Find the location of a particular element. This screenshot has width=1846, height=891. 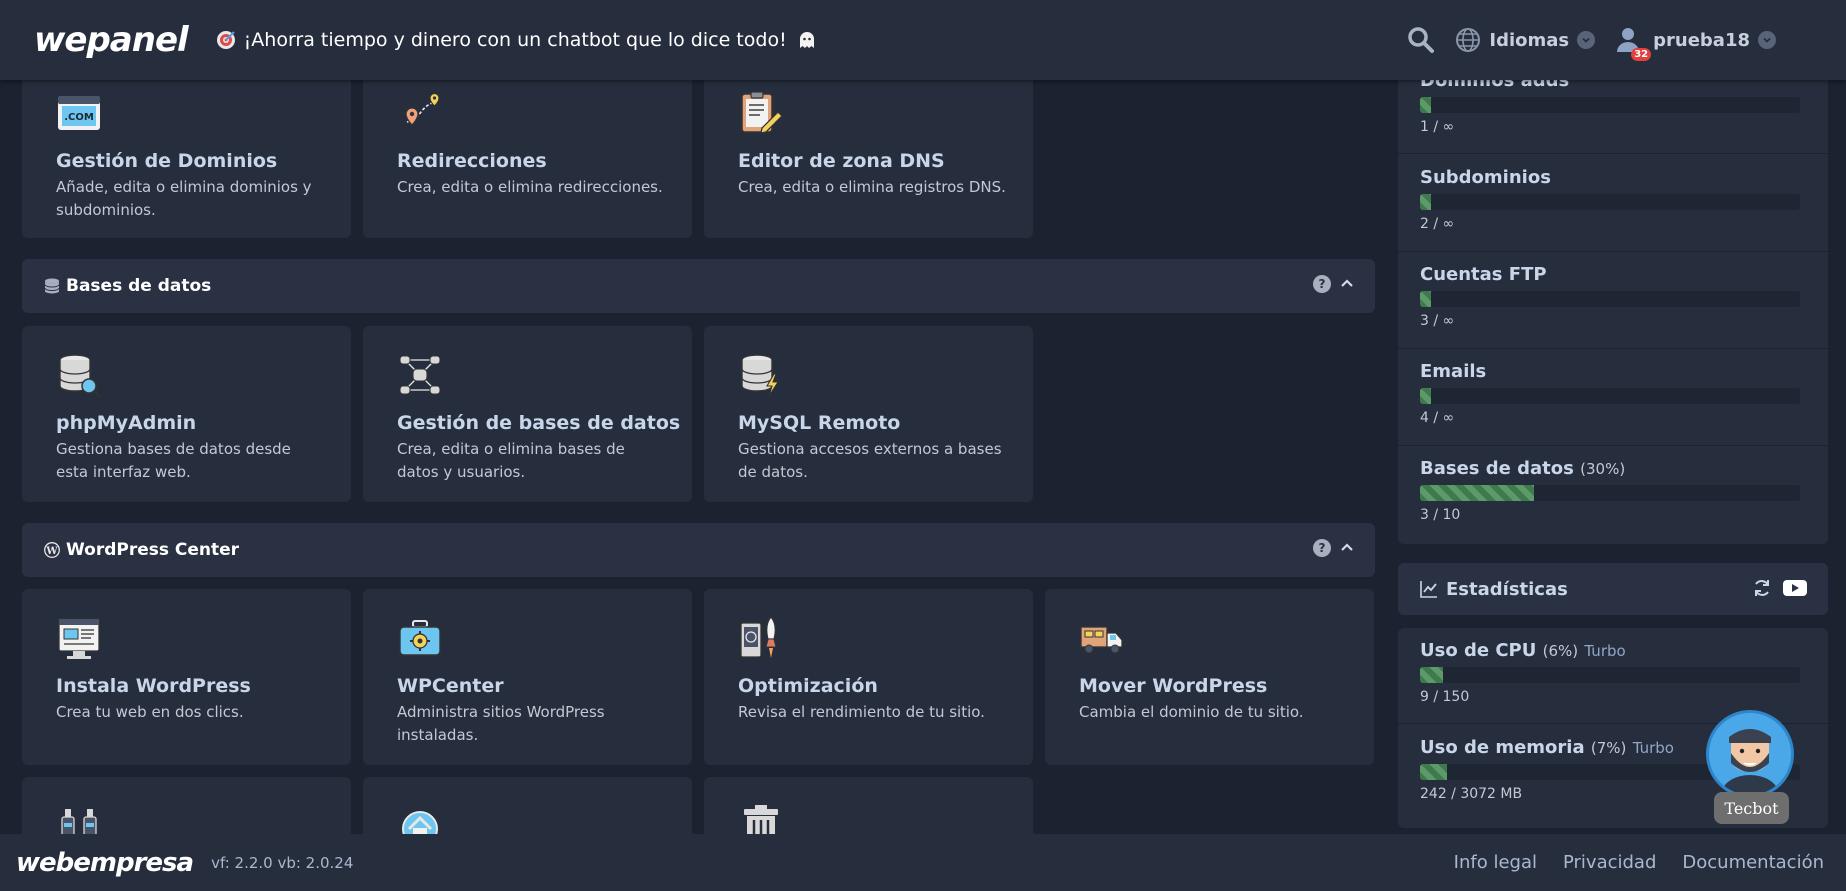

language-selector: Idiomas is located at coordinates (1525, 40).